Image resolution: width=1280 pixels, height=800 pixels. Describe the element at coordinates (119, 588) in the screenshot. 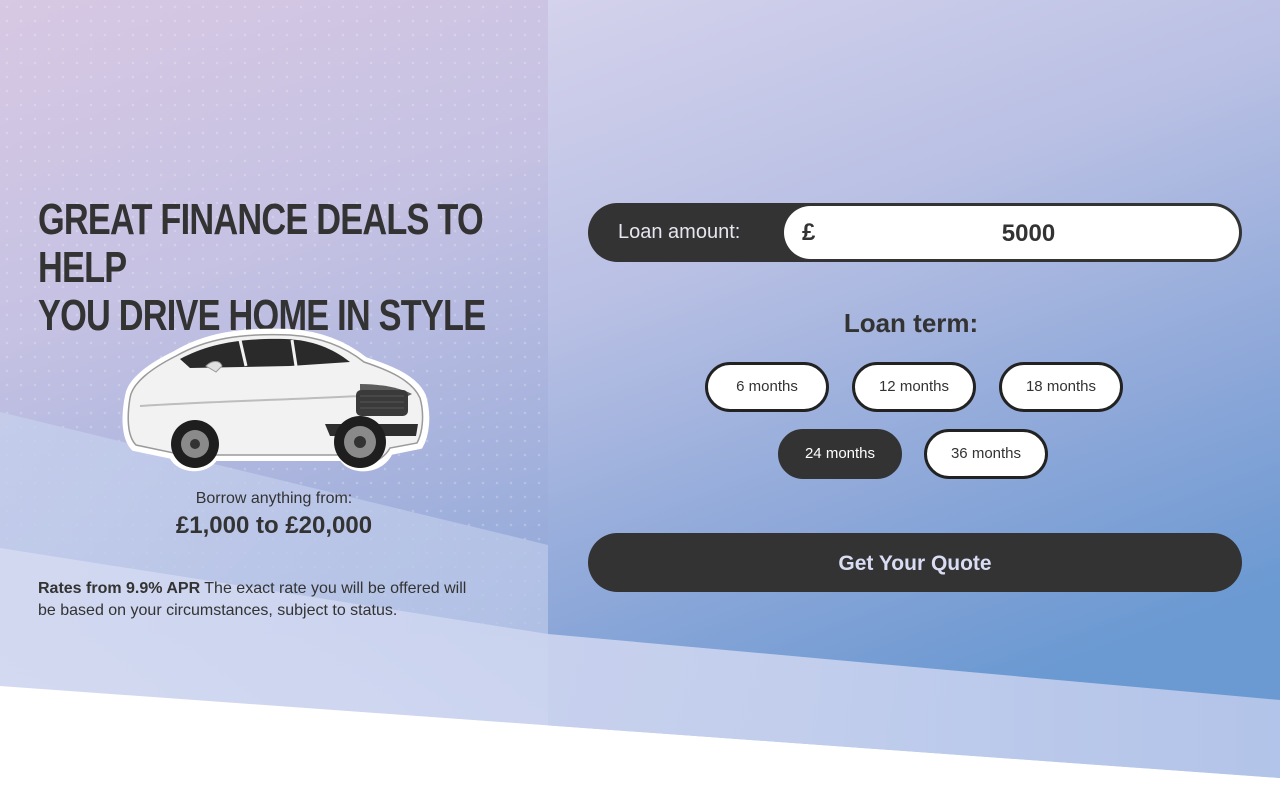

I see `rates-apr: Rates from 9.9% APR` at that location.